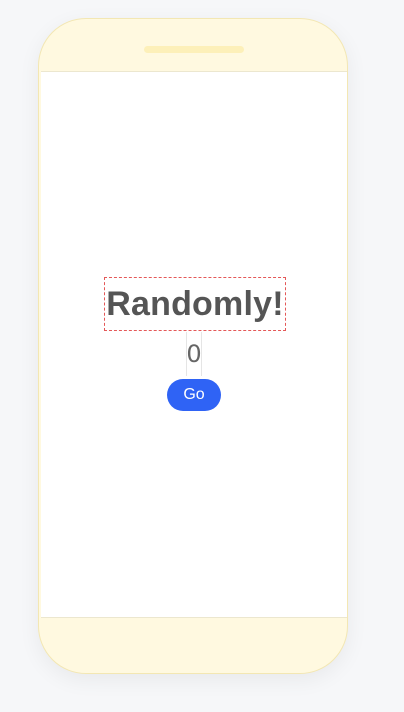 The image size is (404, 712). I want to click on go-button: Go, so click(194, 395).